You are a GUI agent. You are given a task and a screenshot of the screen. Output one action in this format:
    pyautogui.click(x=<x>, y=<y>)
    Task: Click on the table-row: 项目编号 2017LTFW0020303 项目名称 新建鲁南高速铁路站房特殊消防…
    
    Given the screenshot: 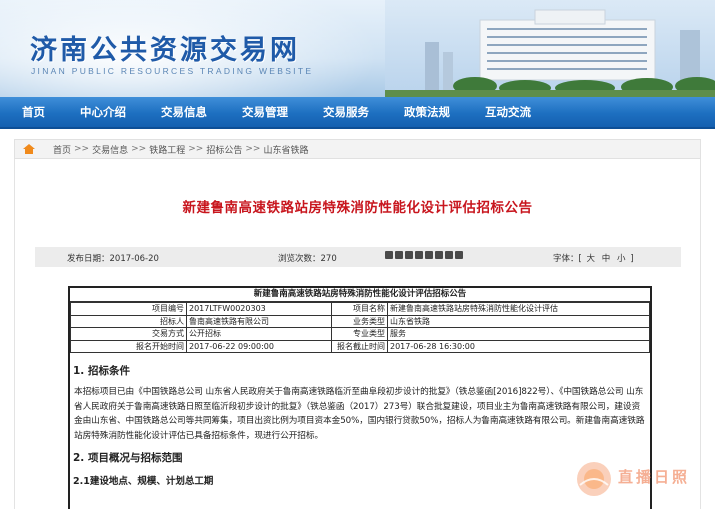 What is the action you would take?
    pyautogui.click(x=360, y=309)
    